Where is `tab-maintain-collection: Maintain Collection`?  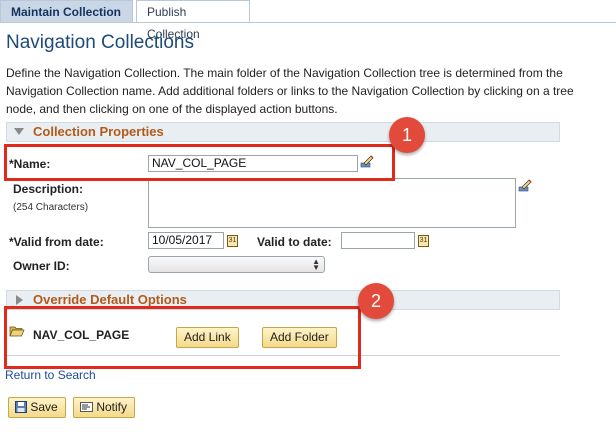
tab-maintain-collection: Maintain Collection is located at coordinates (66, 11).